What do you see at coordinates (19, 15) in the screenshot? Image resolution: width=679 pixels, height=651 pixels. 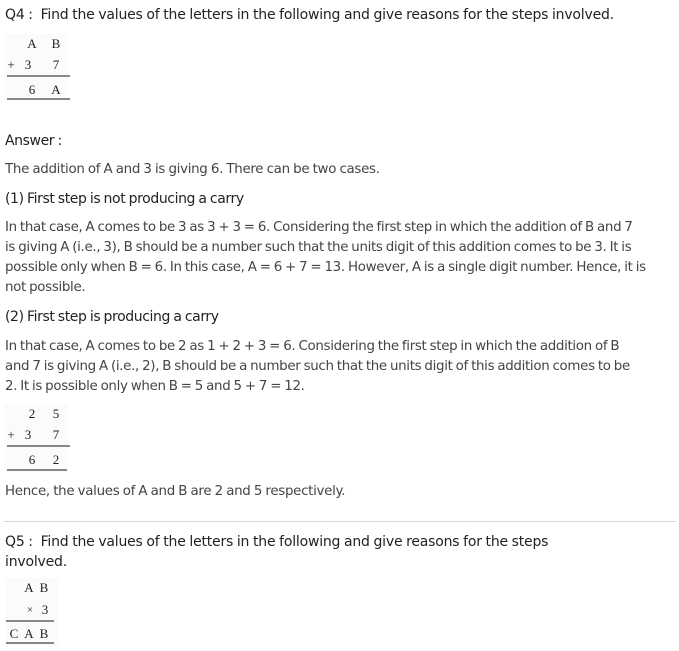 I see `q4-label: Q4 :` at bounding box center [19, 15].